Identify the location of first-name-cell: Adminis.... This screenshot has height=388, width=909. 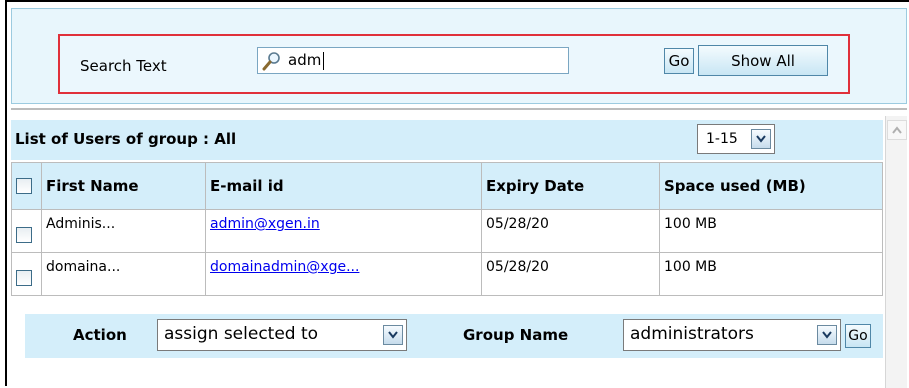
(123, 231).